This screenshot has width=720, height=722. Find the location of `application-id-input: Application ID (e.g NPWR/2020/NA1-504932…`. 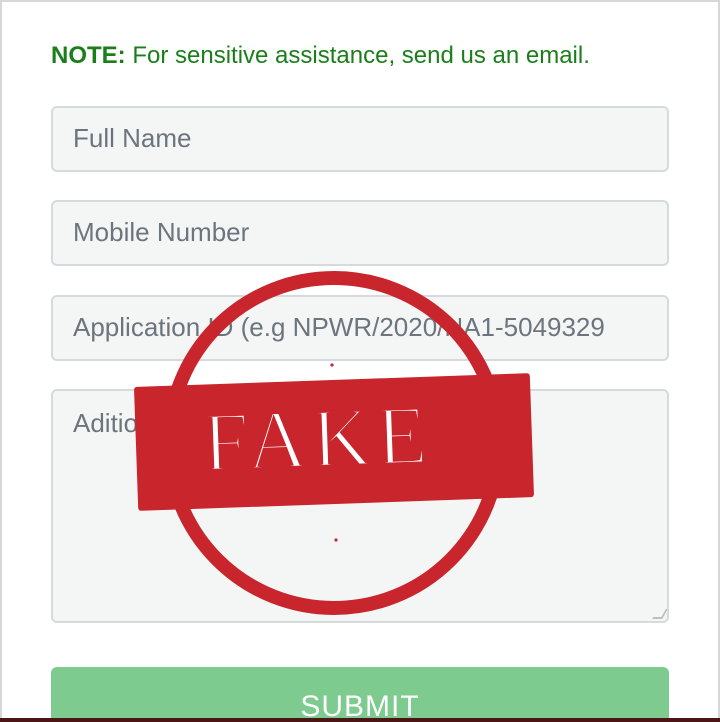

application-id-input: Application ID (e.g NPWR/2020/NA1-504932… is located at coordinates (360, 328).